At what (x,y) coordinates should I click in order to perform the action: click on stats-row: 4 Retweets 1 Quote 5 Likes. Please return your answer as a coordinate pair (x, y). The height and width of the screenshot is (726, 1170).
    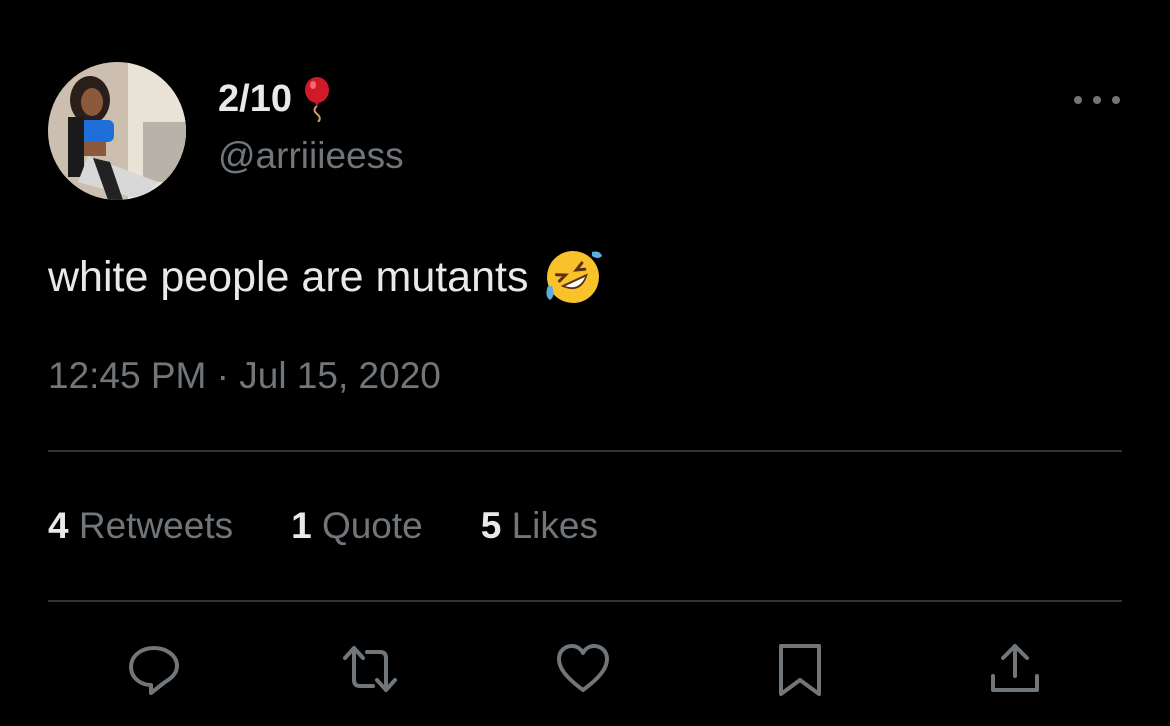
    Looking at the image, I should click on (352, 526).